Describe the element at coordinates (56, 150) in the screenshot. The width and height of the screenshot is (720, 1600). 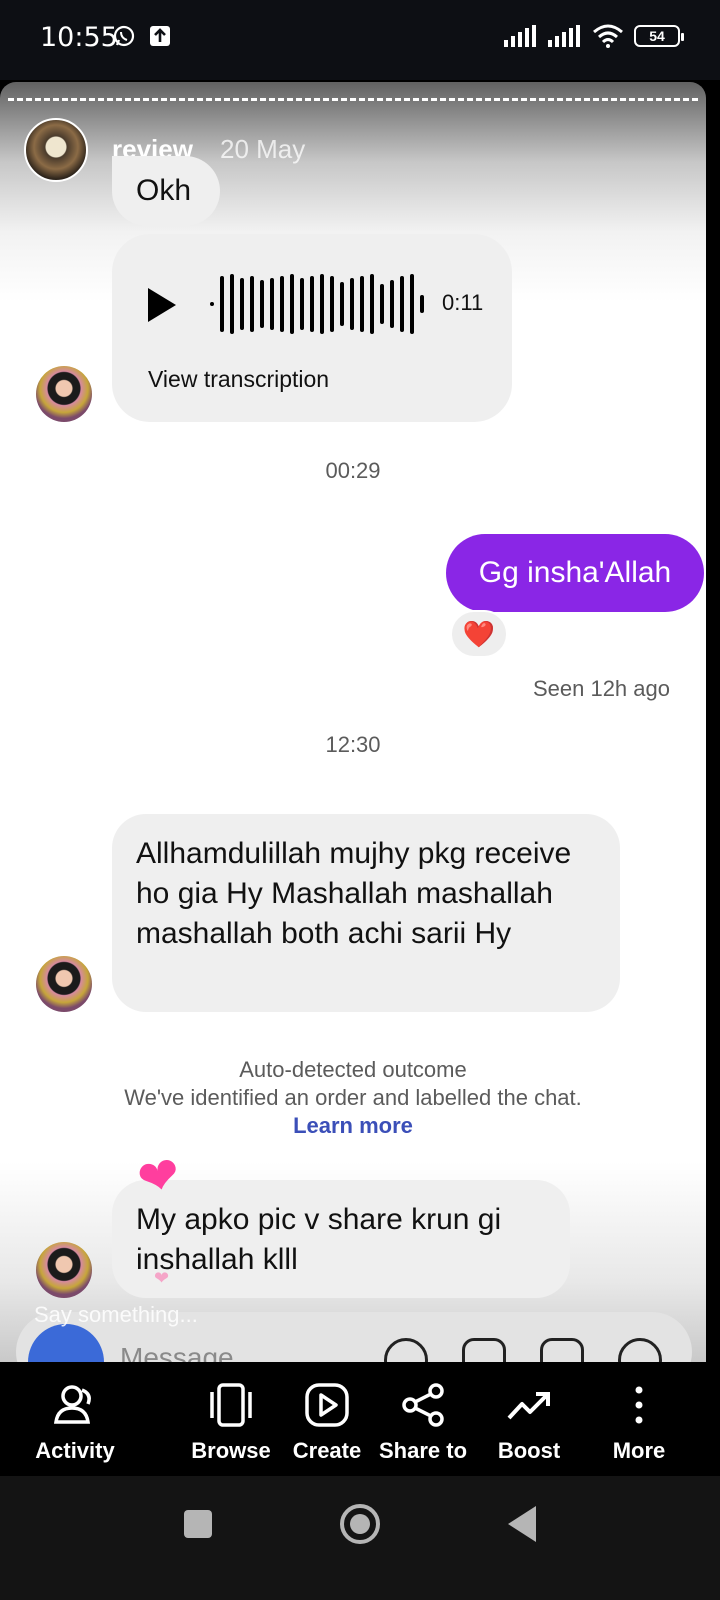
I see `story-avatar` at that location.